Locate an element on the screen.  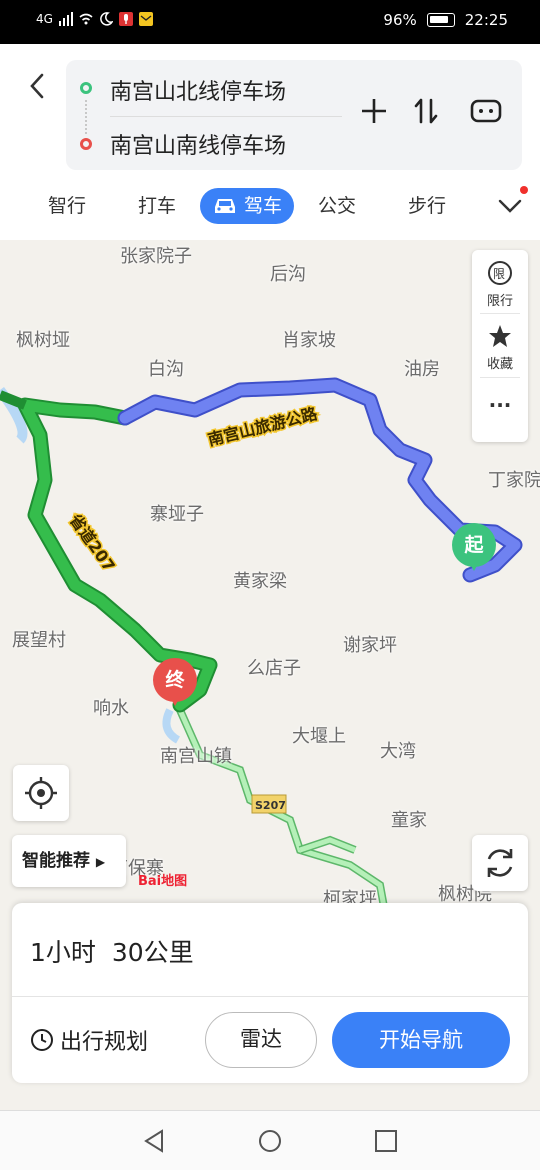
place-label: 大堰上 is located at coordinates (319, 735).